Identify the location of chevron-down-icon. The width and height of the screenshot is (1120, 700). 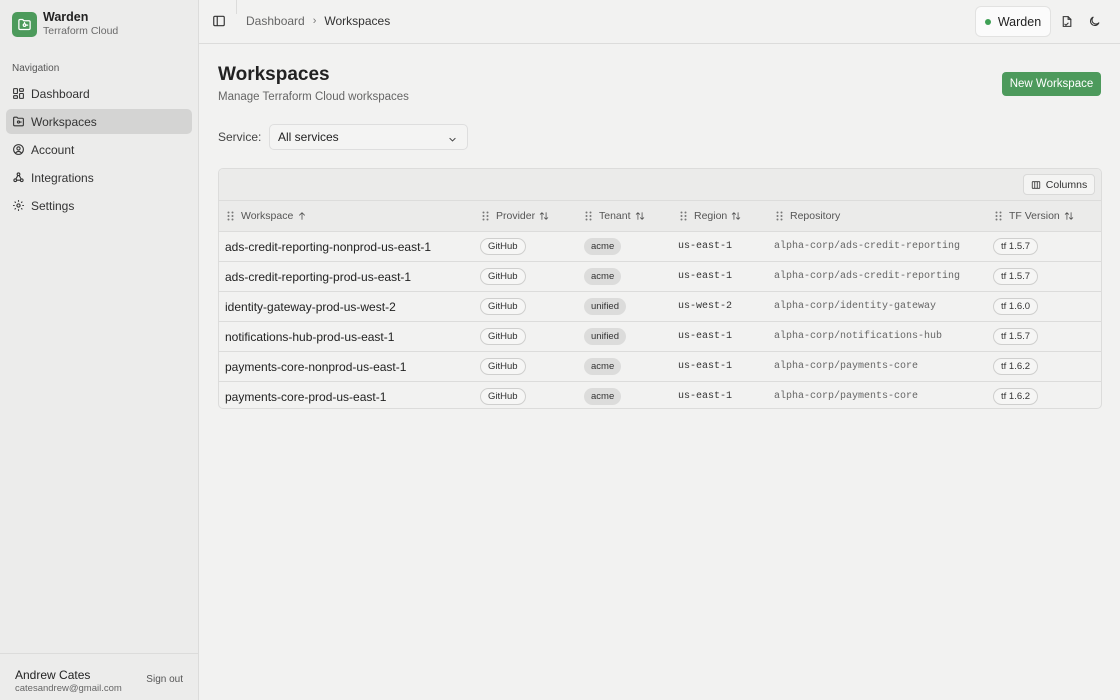
(452, 137).